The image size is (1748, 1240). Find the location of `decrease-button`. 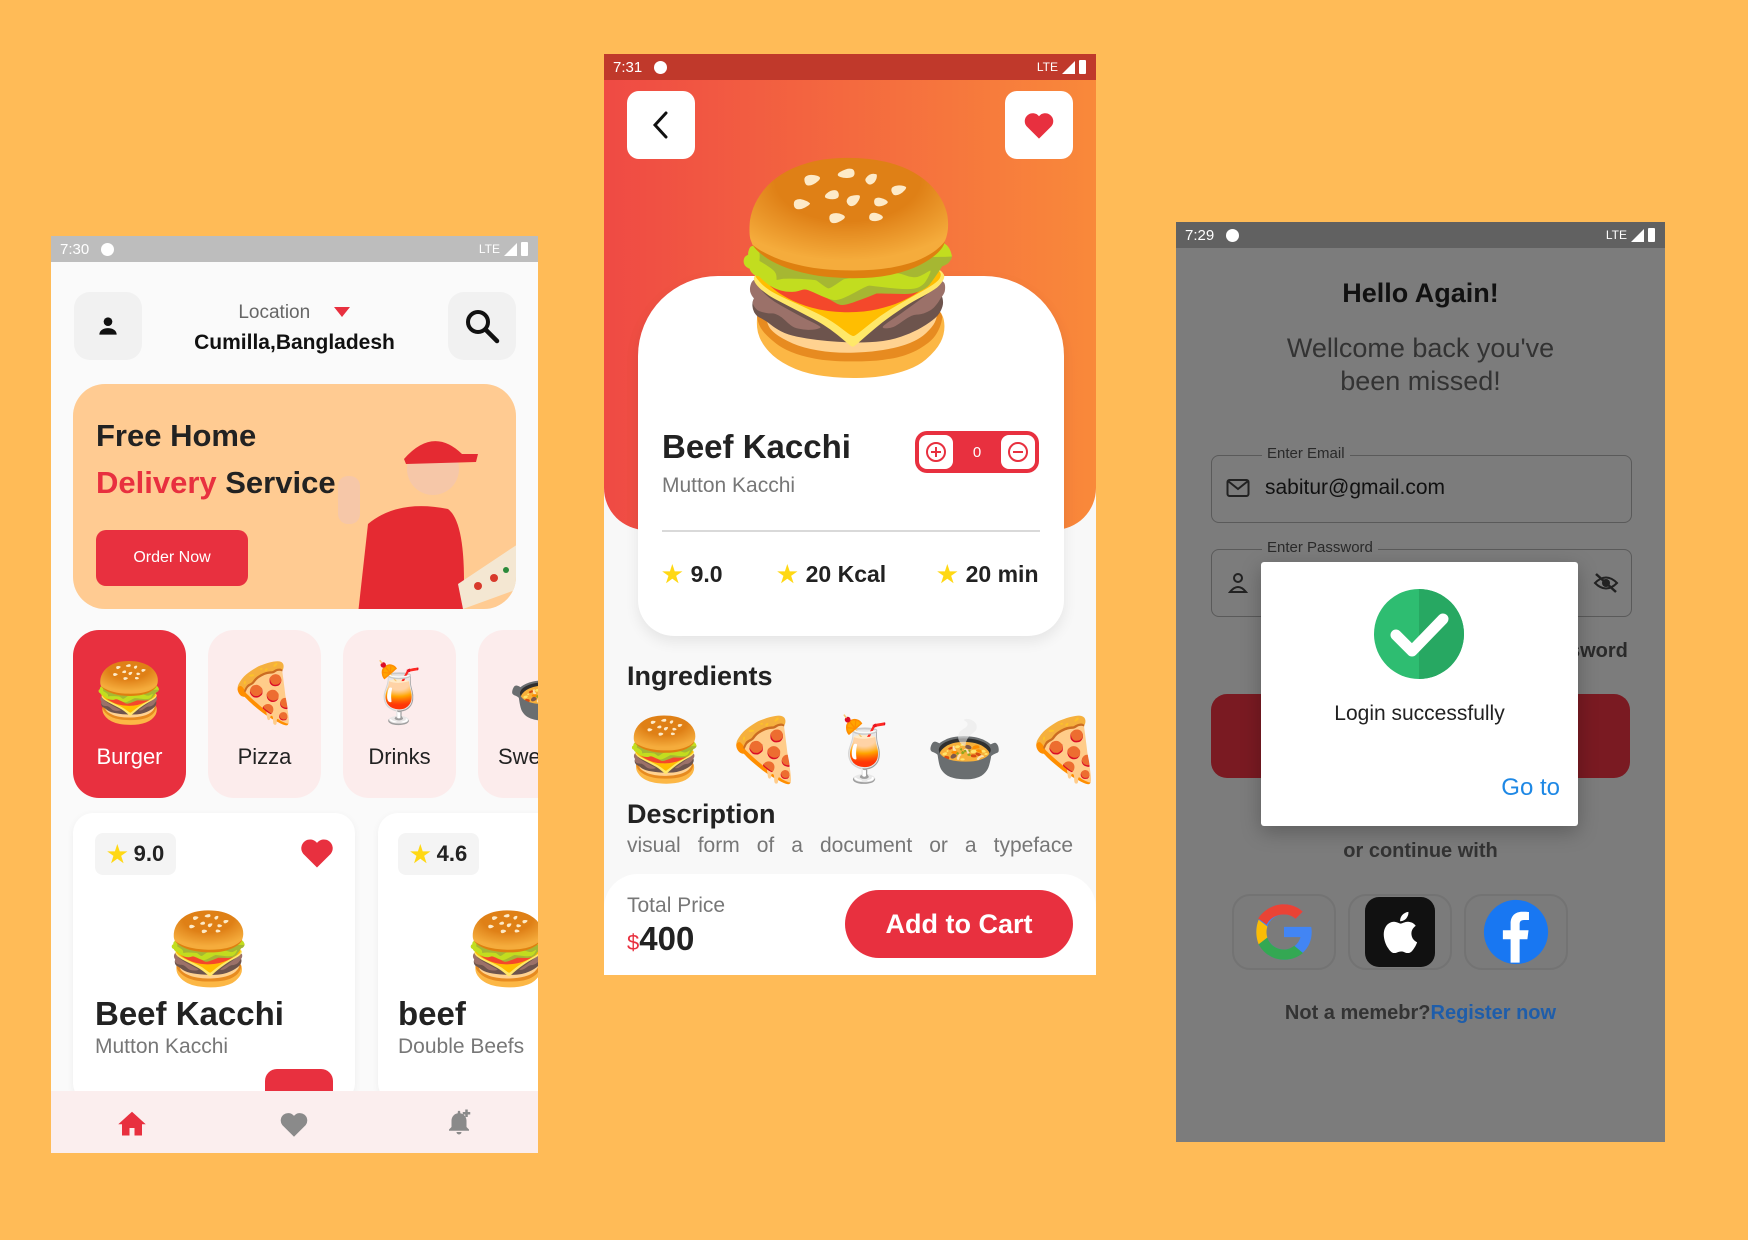

decrease-button is located at coordinates (1018, 452).